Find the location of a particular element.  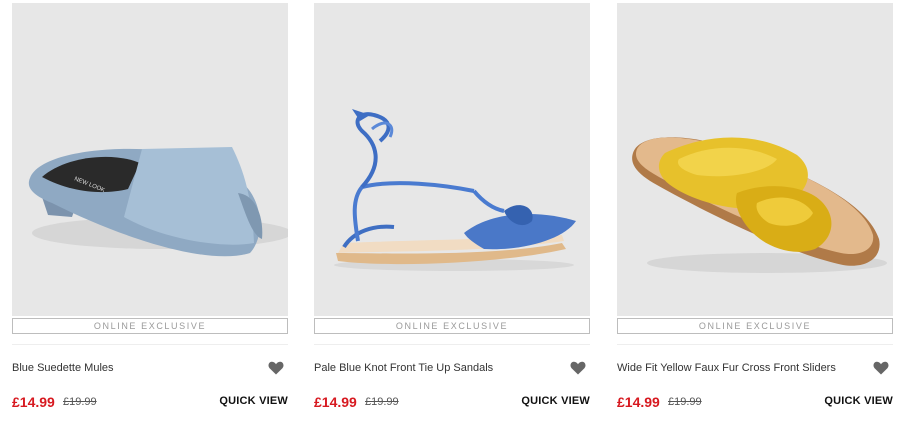

product-name: Blue Suedette Mules is located at coordinates (132, 368).